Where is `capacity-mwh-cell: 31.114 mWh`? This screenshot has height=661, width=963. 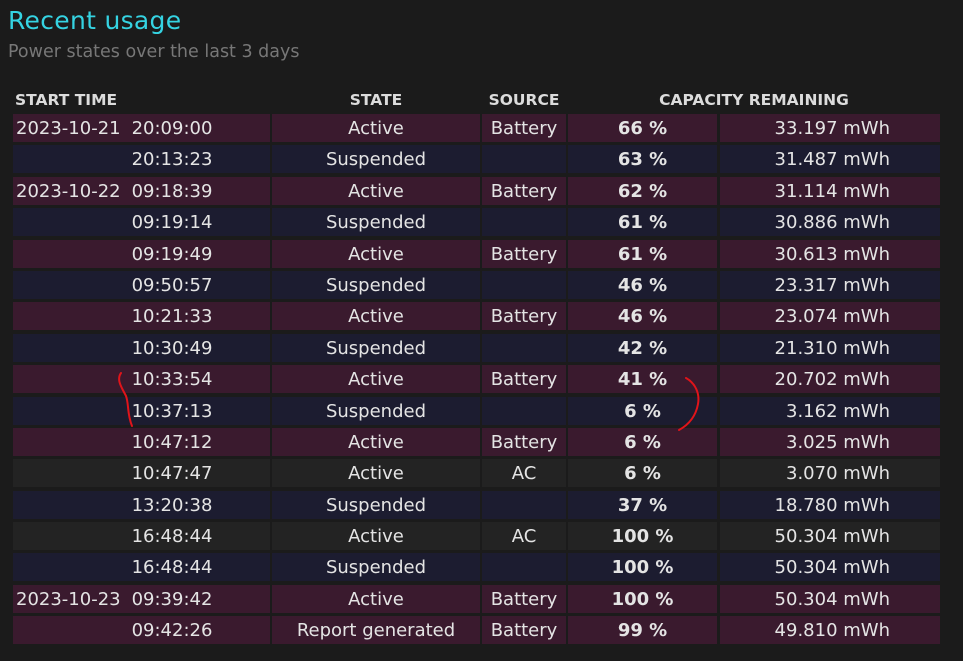
capacity-mwh-cell: 31.114 mWh is located at coordinates (830, 190).